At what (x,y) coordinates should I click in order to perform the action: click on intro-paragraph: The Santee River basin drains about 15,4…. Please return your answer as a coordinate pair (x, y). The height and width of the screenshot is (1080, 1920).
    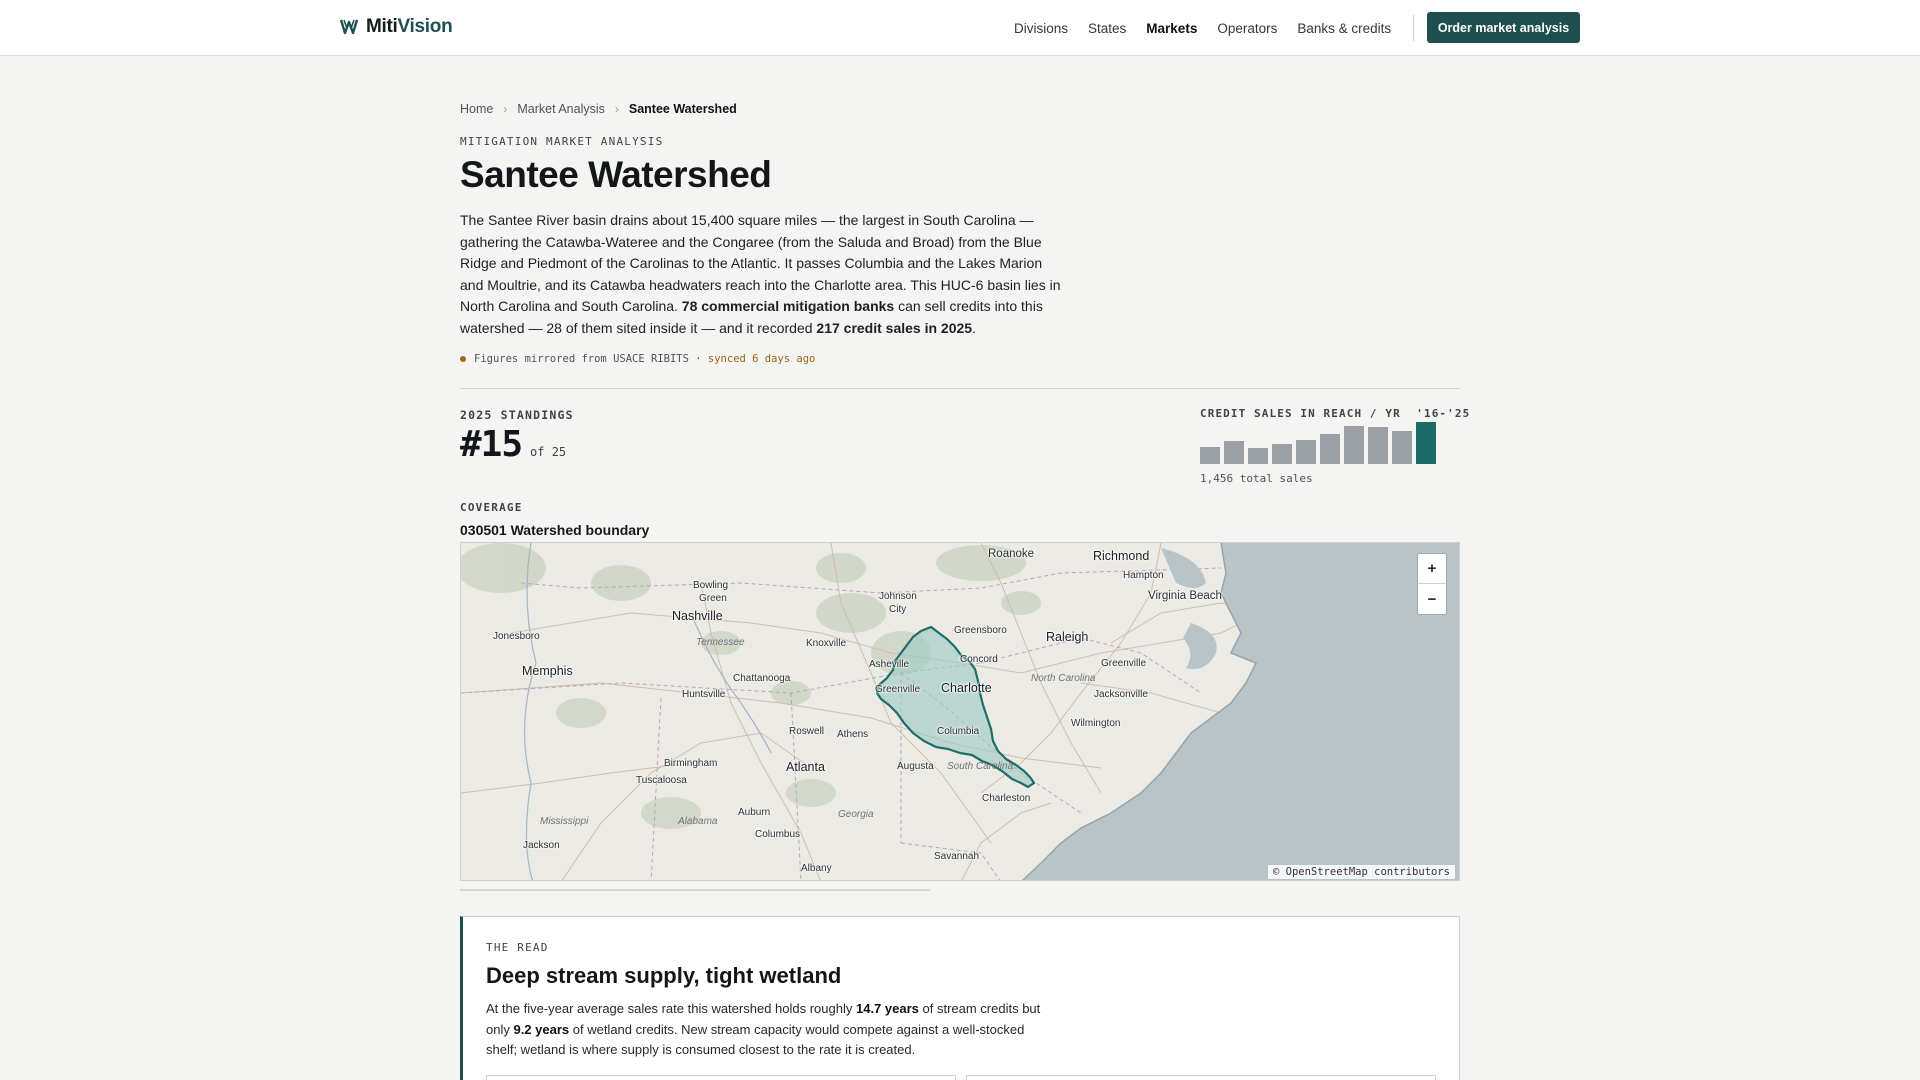
    Looking at the image, I should click on (761, 274).